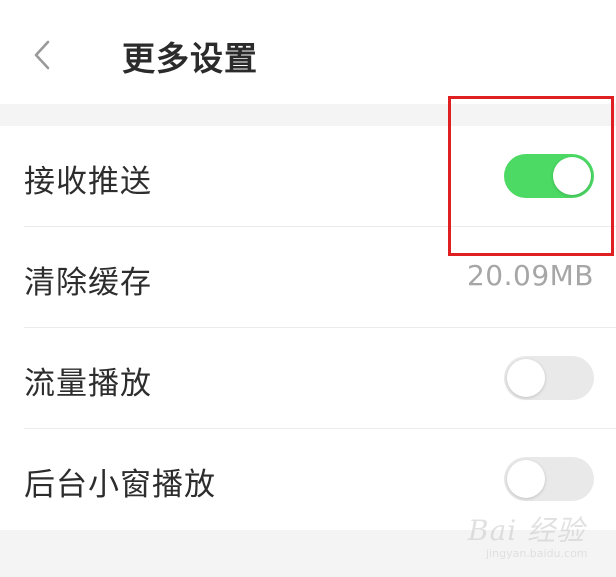 Image resolution: width=616 pixels, height=577 pixels. I want to click on watermark-logo: Bai 经验 jingyan.baidu.com, so click(538, 538).